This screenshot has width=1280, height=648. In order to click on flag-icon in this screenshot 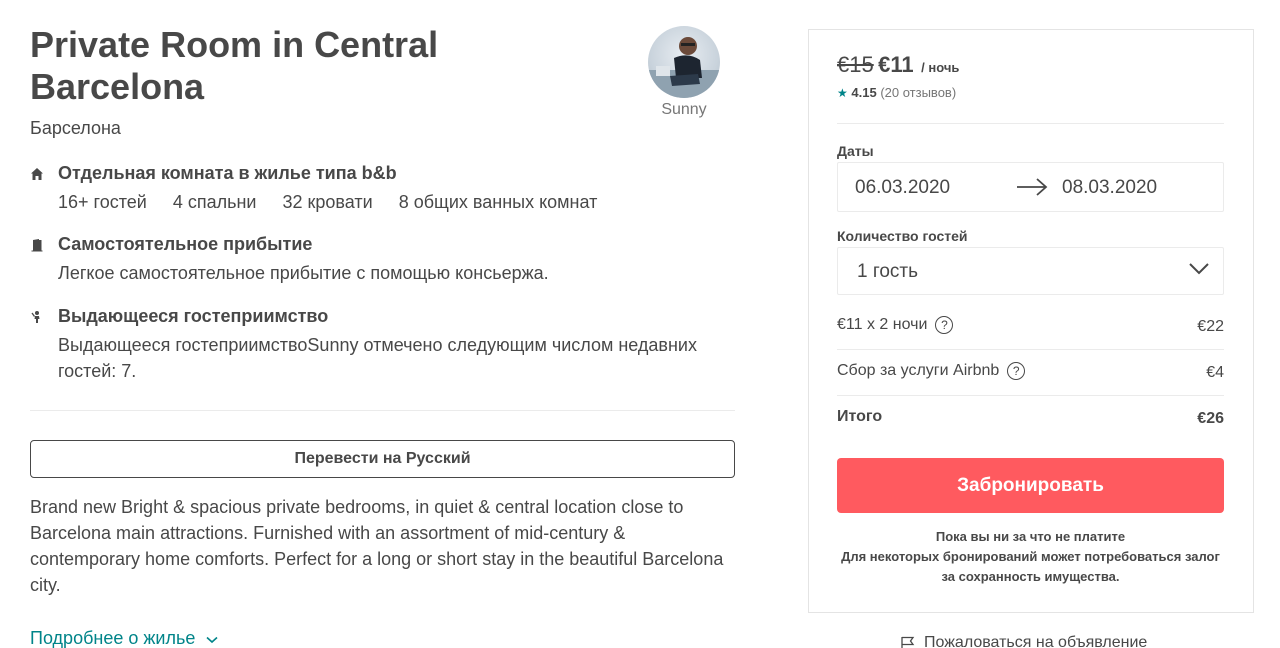, I will do `click(908, 642)`.